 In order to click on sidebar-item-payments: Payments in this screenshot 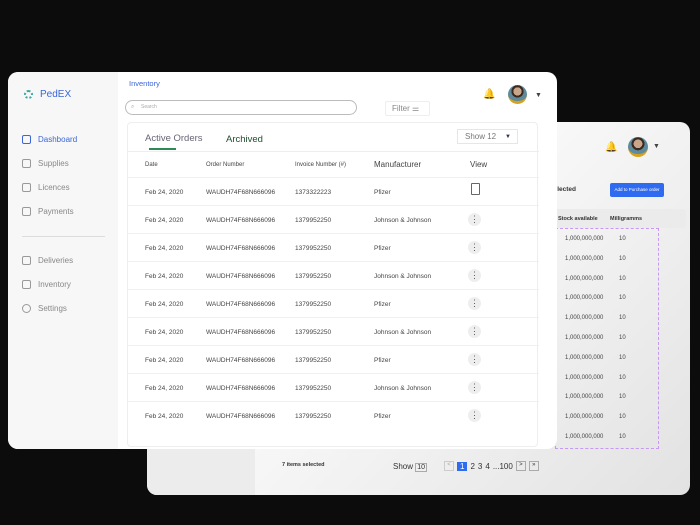, I will do `click(48, 211)`.